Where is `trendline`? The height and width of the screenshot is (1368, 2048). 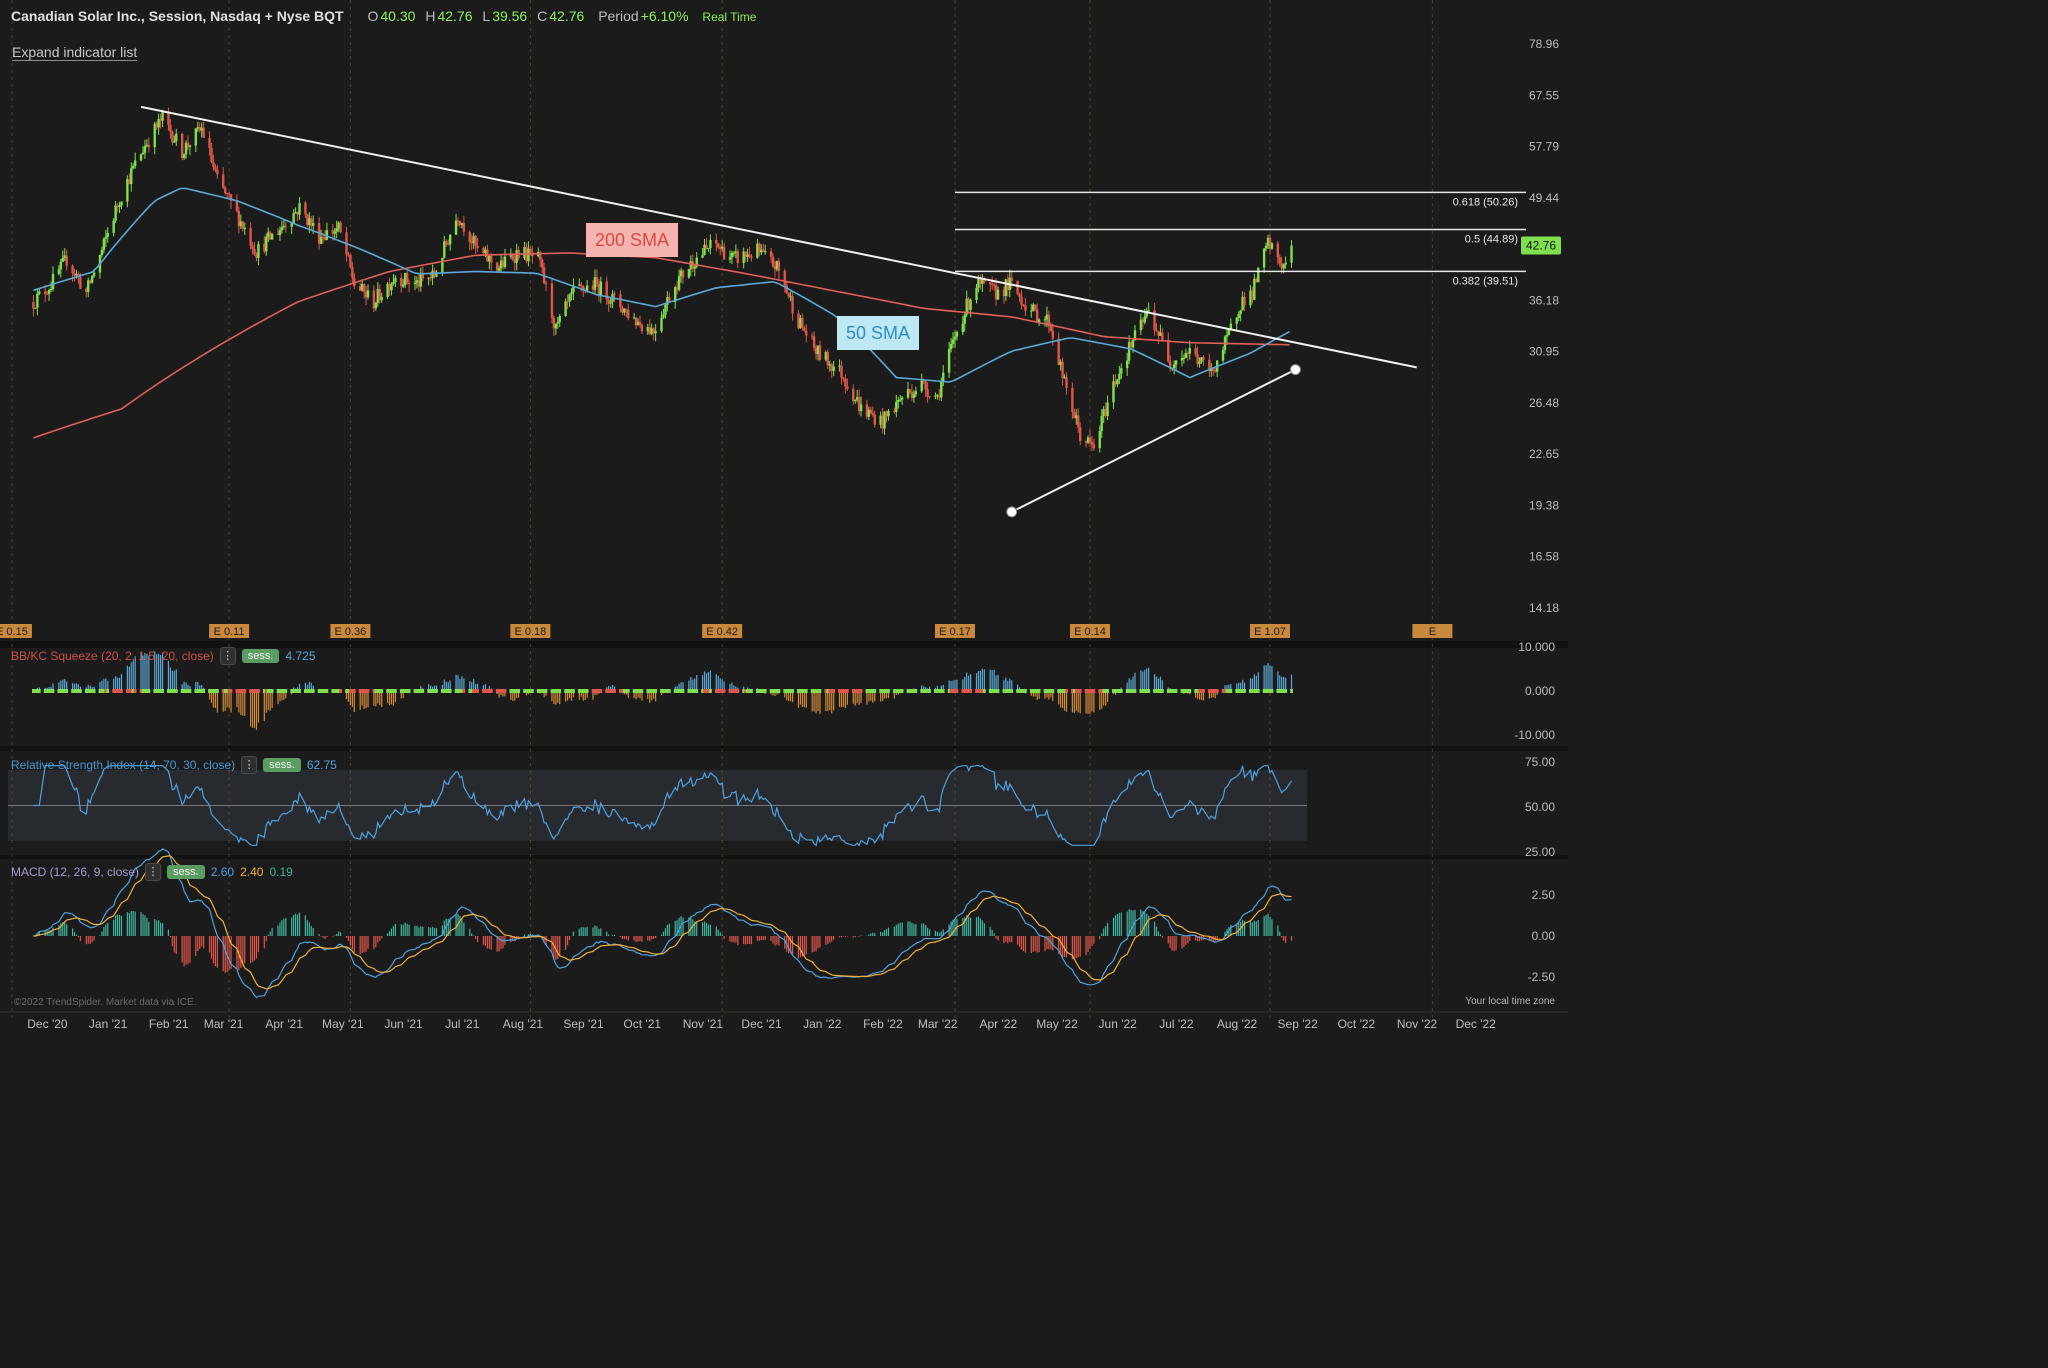 trendline is located at coordinates (1153, 440).